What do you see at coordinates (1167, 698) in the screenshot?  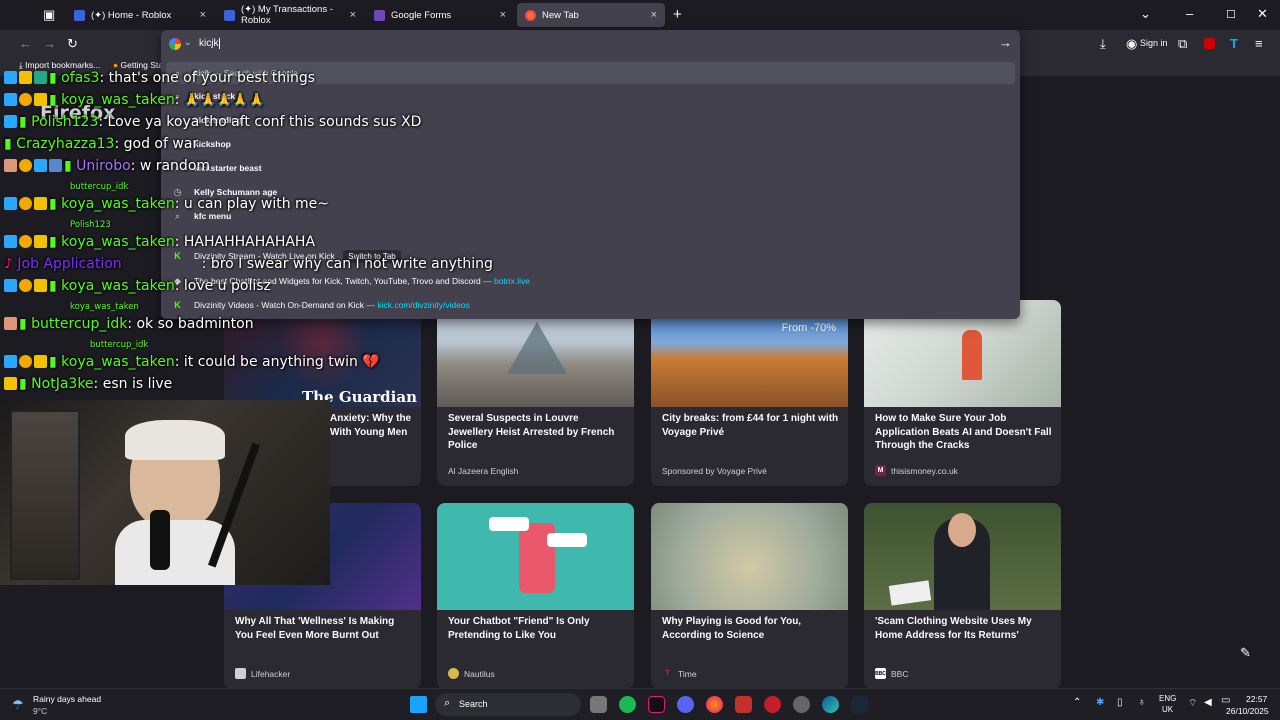 I see `language-primary: ENG` at bounding box center [1167, 698].